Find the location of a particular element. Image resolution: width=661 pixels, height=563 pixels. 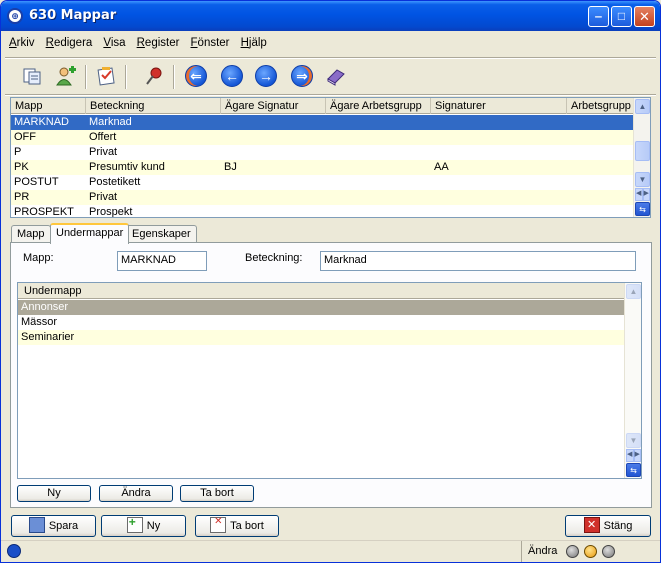

table-row: PR Privat is located at coordinates (322, 197).